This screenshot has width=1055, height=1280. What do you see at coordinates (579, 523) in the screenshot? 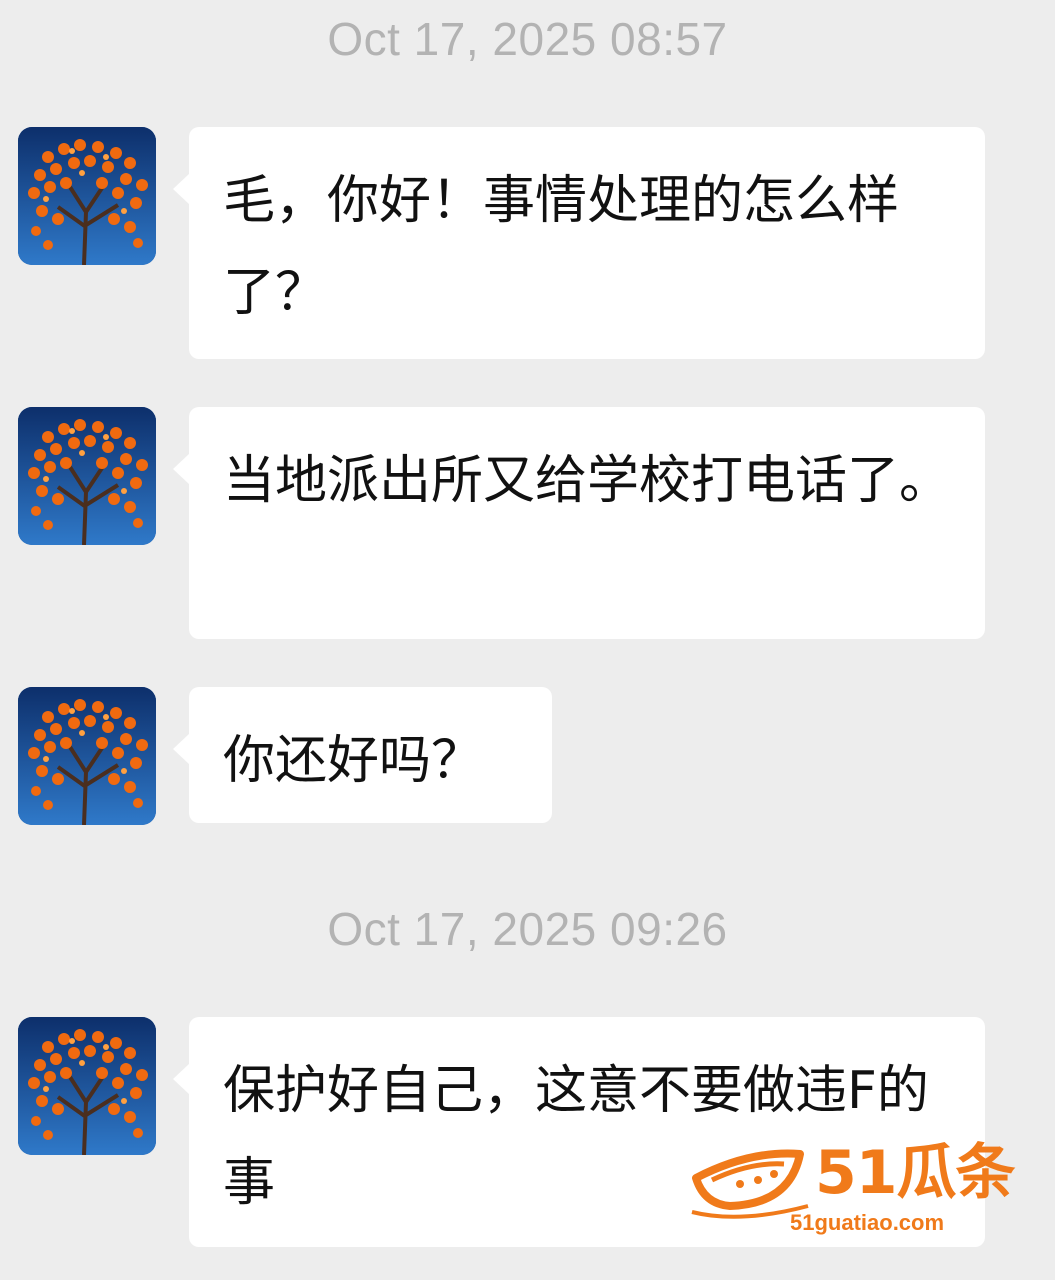
I see `message-bubble: 当地派出所又给学校打电话了。` at bounding box center [579, 523].